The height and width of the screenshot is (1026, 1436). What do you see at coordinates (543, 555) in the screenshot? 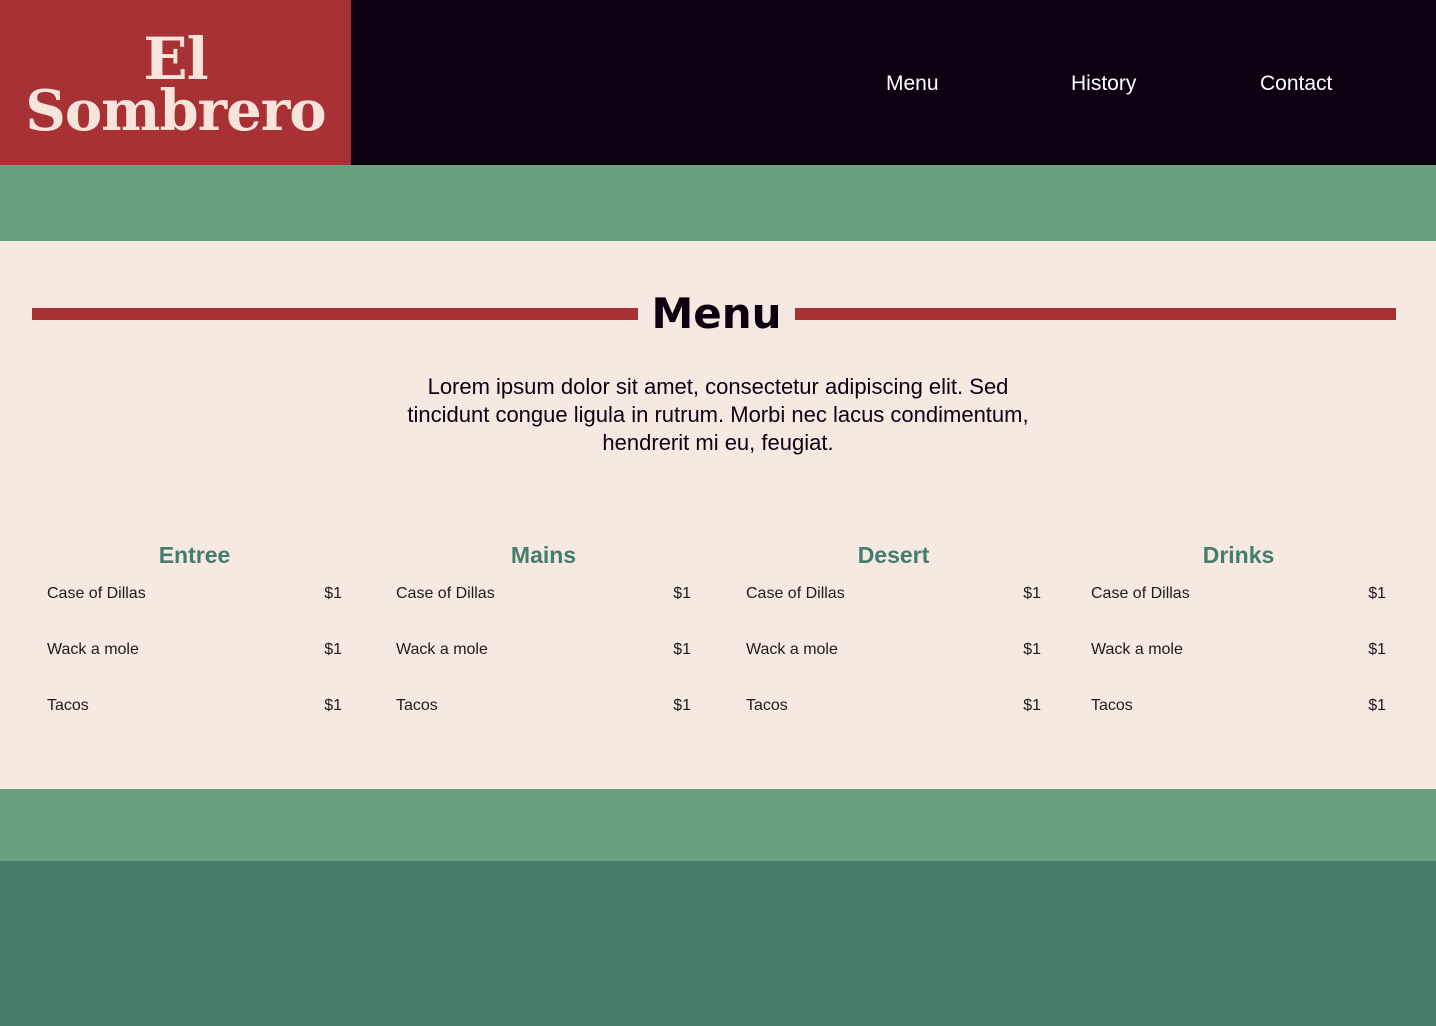
I see `menu-column-title: Mains` at bounding box center [543, 555].